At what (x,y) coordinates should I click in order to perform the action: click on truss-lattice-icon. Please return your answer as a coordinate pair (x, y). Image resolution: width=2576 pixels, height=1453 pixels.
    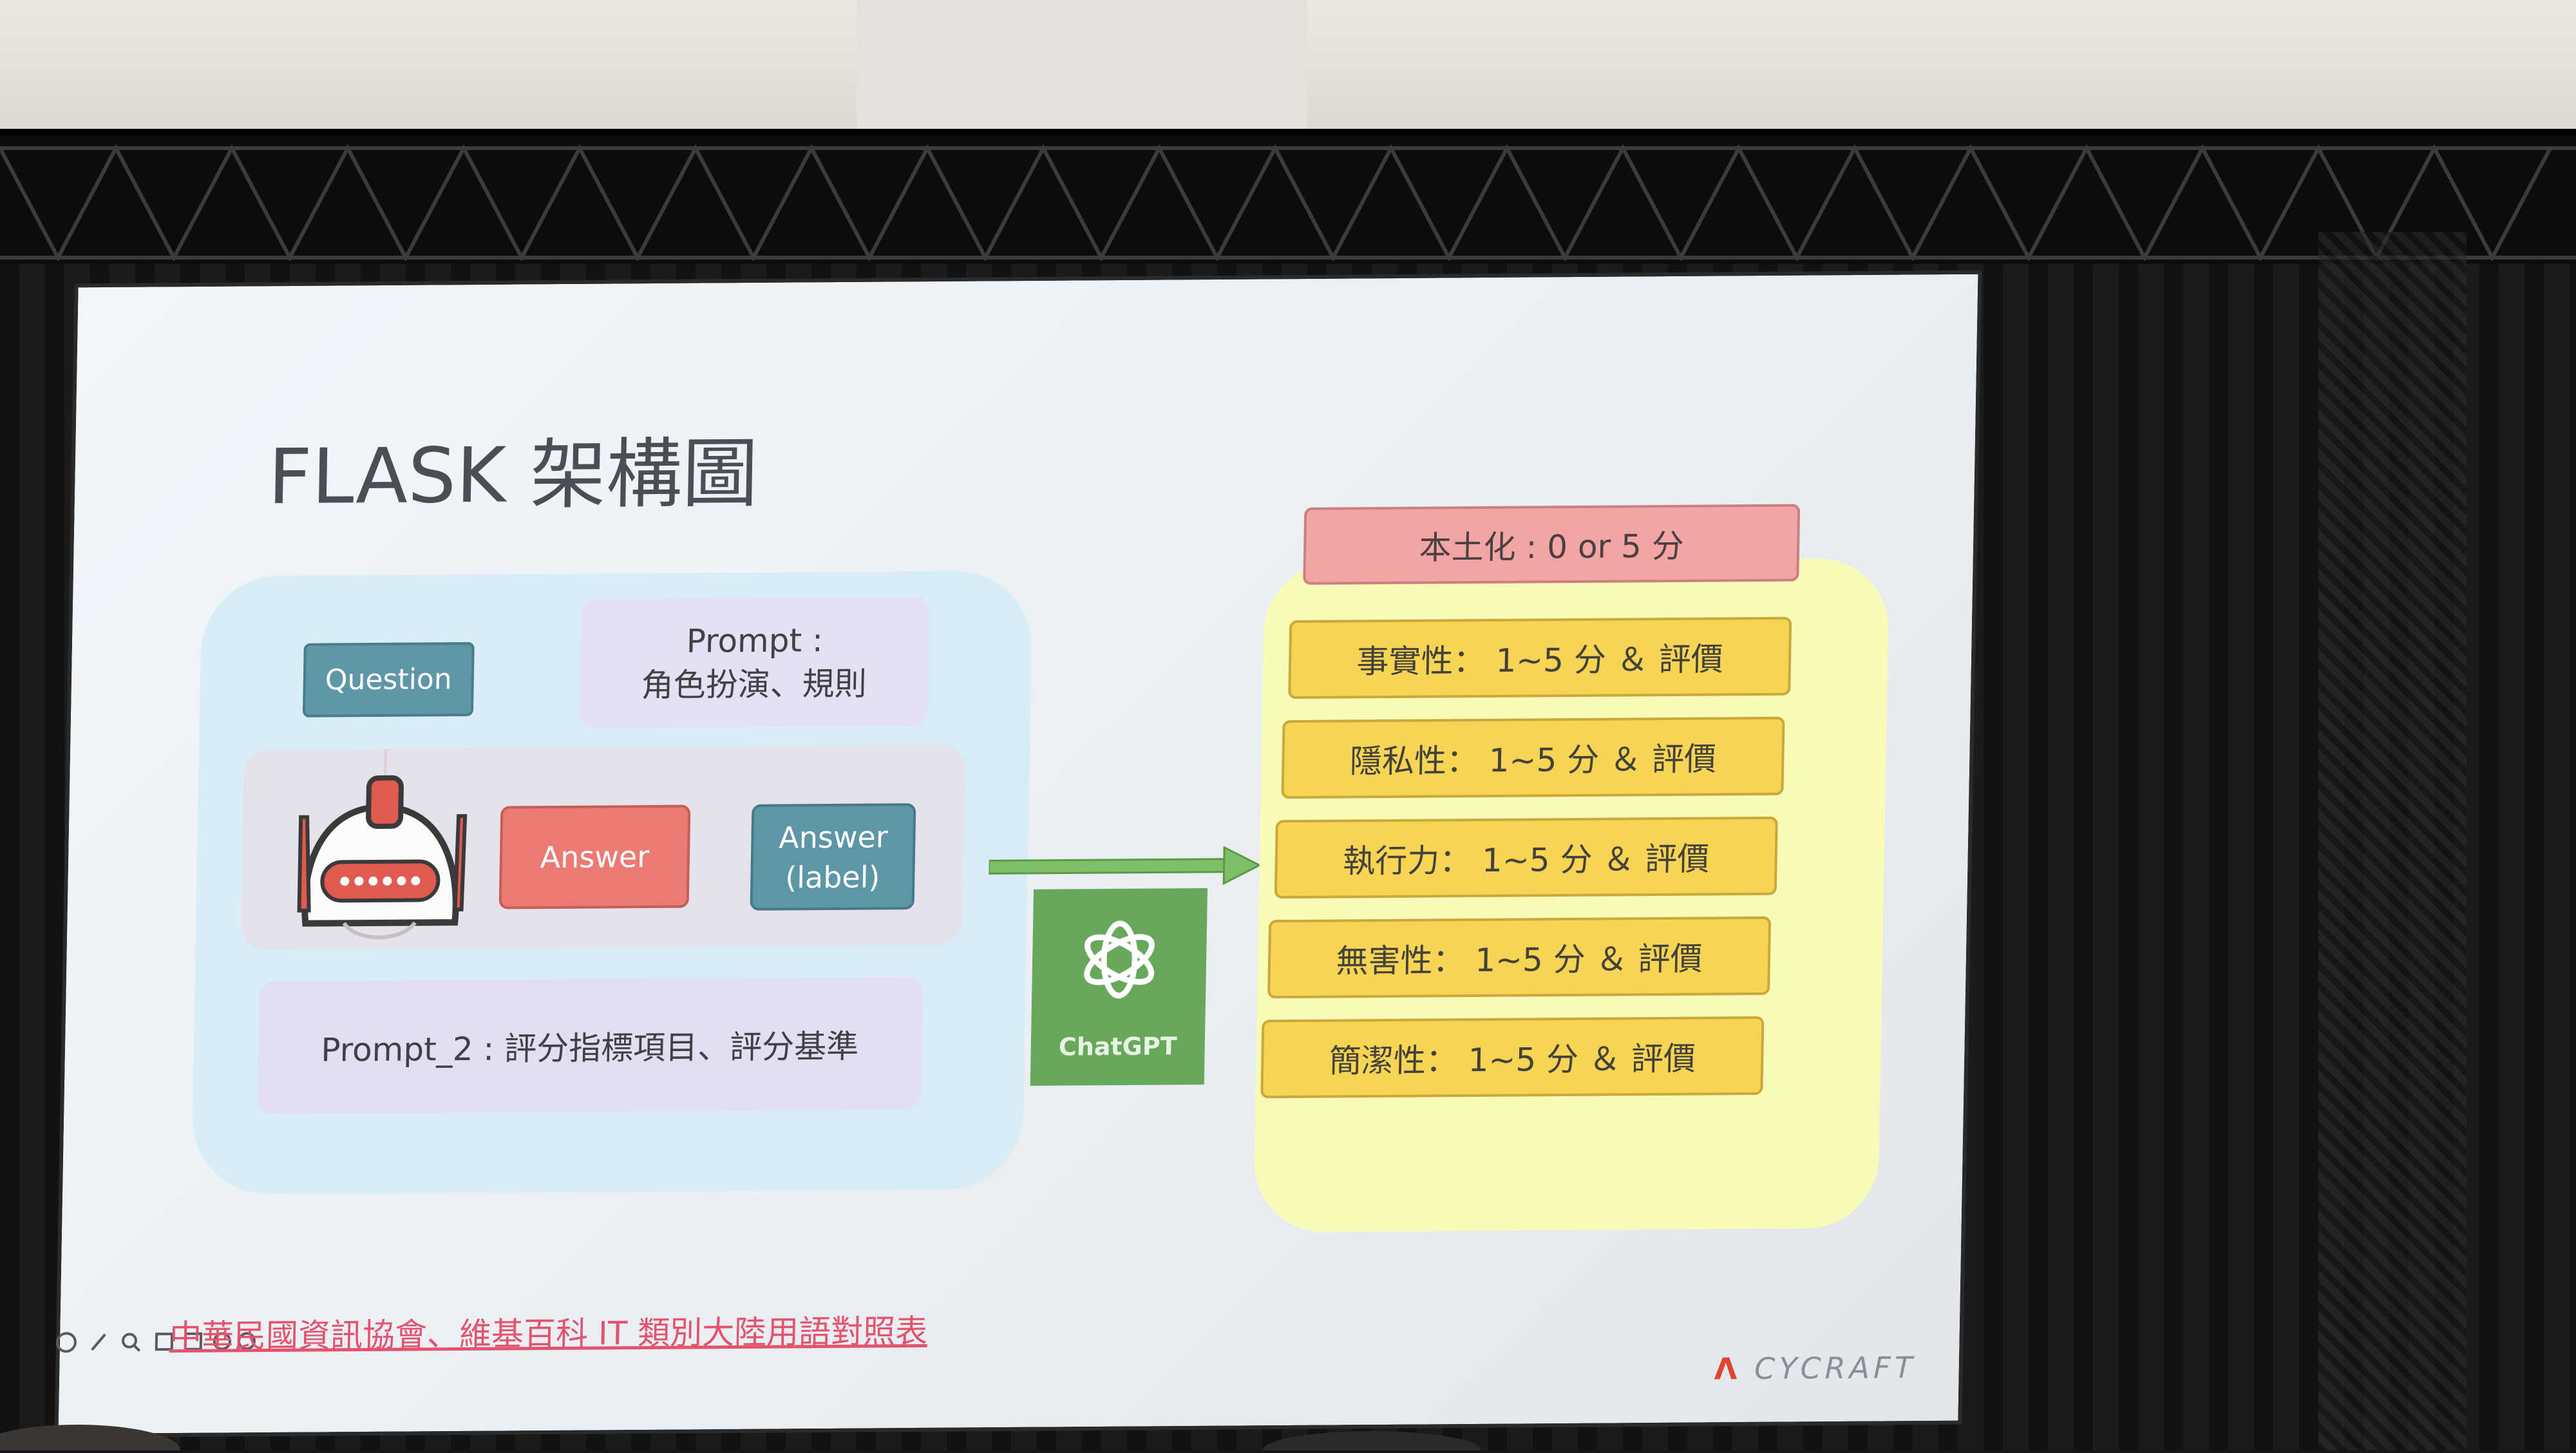
    Looking at the image, I should click on (1288, 203).